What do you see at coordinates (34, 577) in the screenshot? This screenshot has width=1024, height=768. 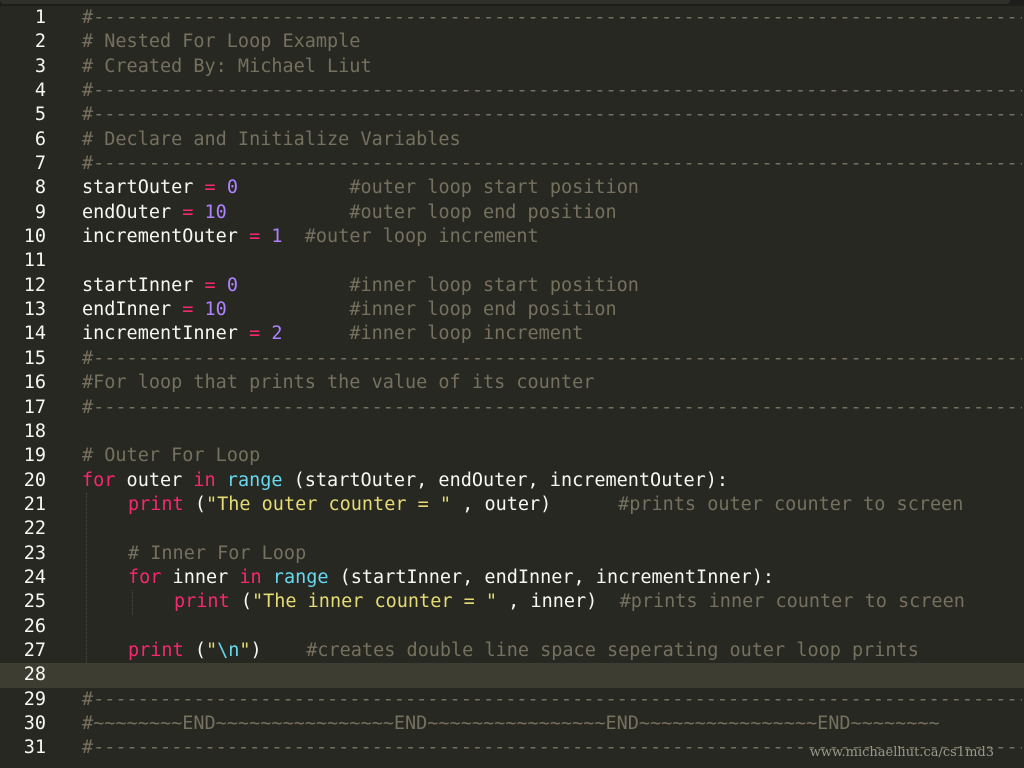 I see `line-number: 24` at bounding box center [34, 577].